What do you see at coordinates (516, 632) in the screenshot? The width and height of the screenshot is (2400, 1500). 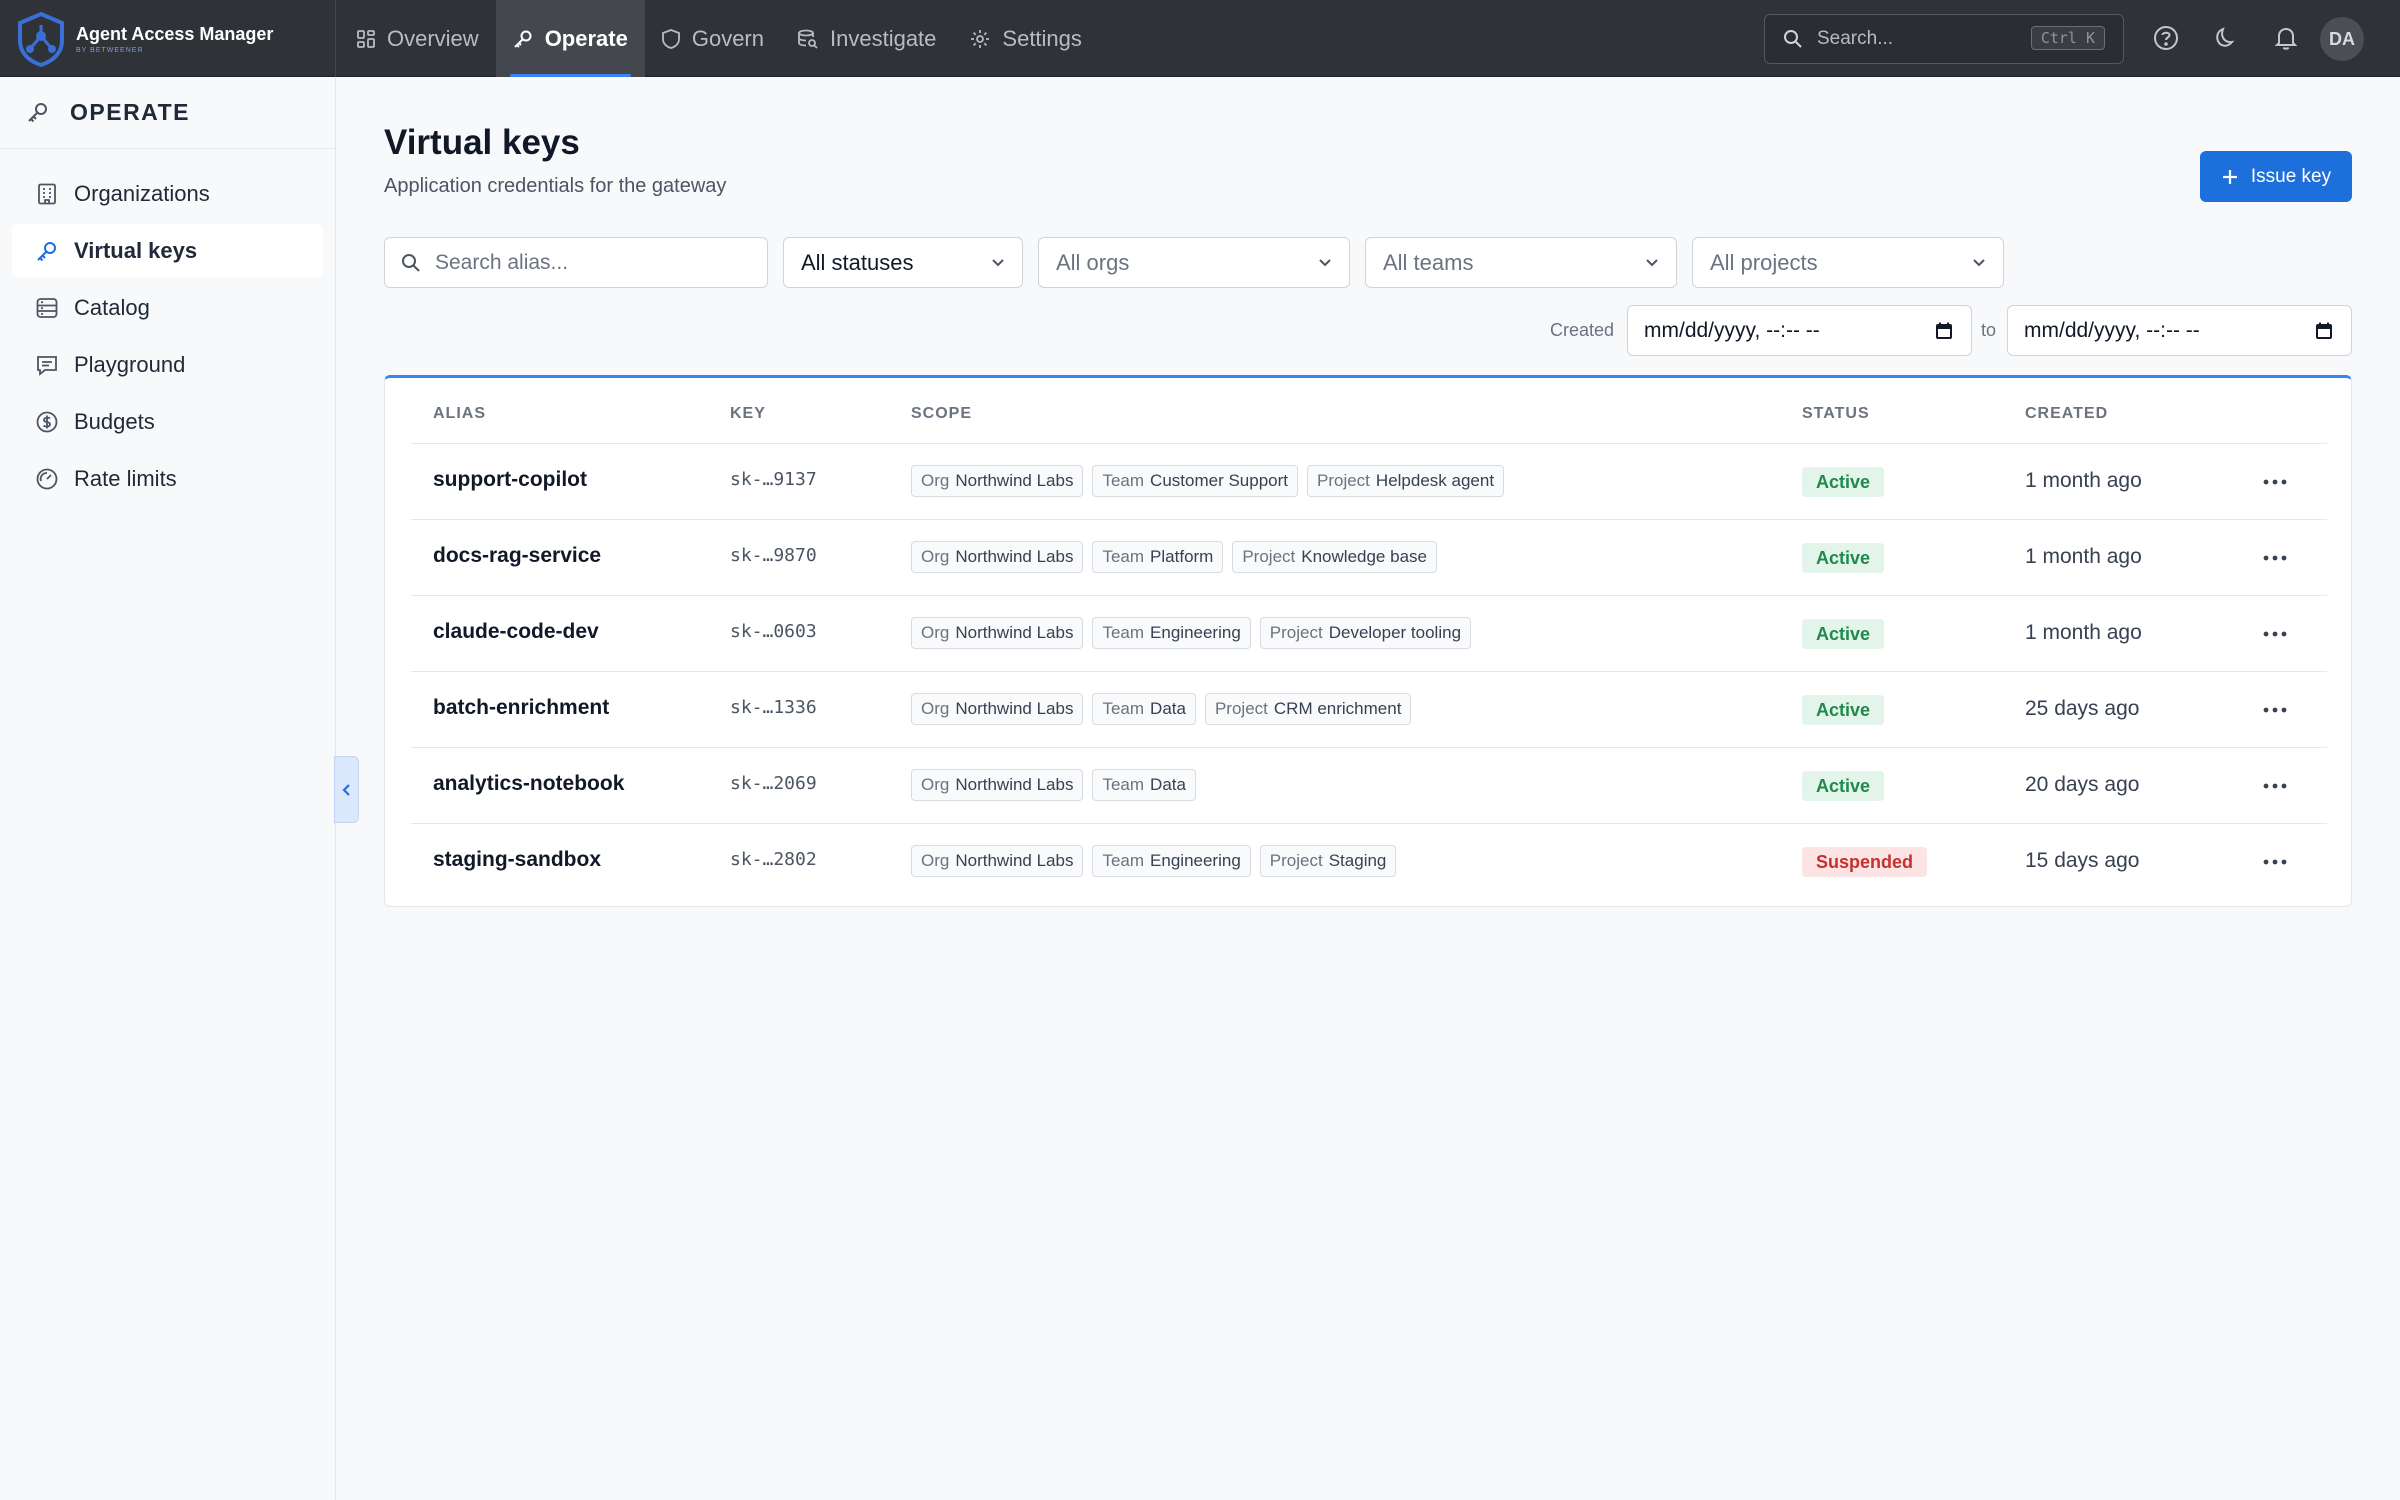 I see `alias-cell: claude-code-dev` at bounding box center [516, 632].